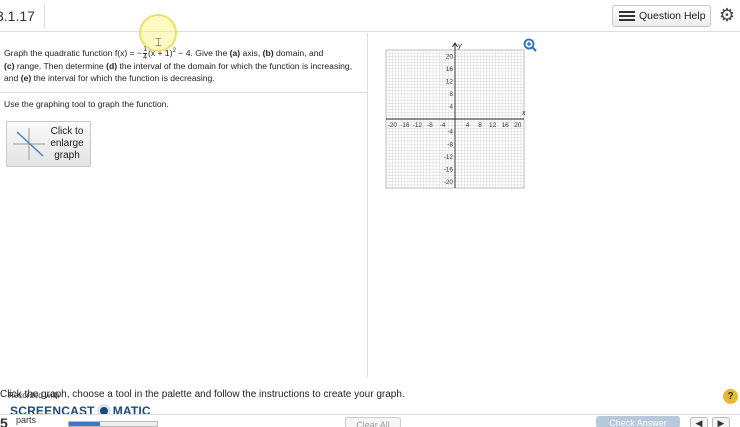  I want to click on divider, so click(184, 92).